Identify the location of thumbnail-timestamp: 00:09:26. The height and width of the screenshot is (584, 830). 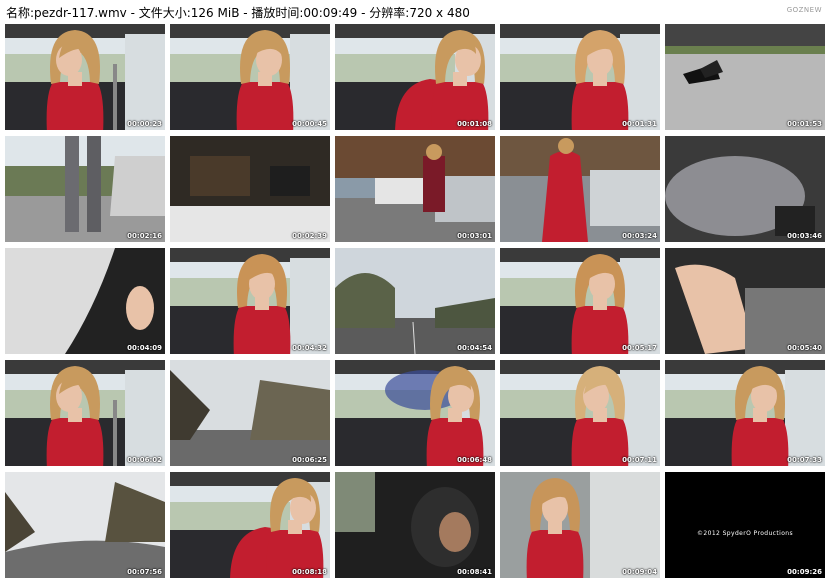
(804, 572).